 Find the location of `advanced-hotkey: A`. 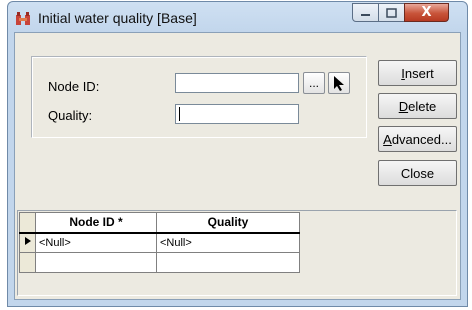

advanced-hotkey: A is located at coordinates (387, 139).